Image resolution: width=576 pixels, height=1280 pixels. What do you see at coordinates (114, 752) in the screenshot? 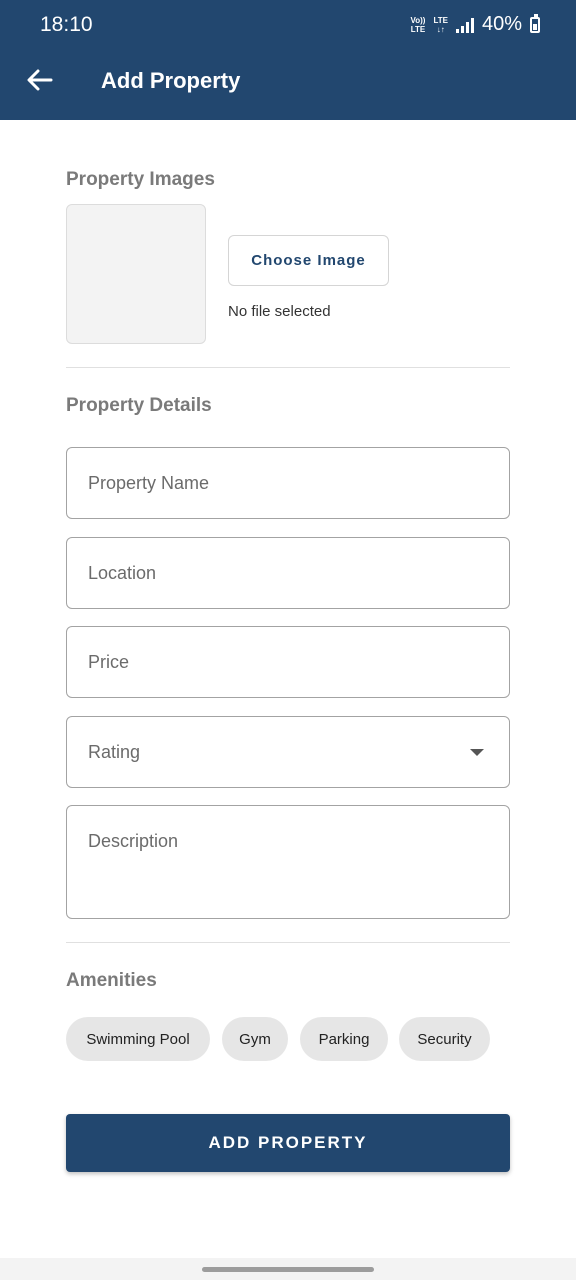
I see `rating-select-label: Rating` at bounding box center [114, 752].